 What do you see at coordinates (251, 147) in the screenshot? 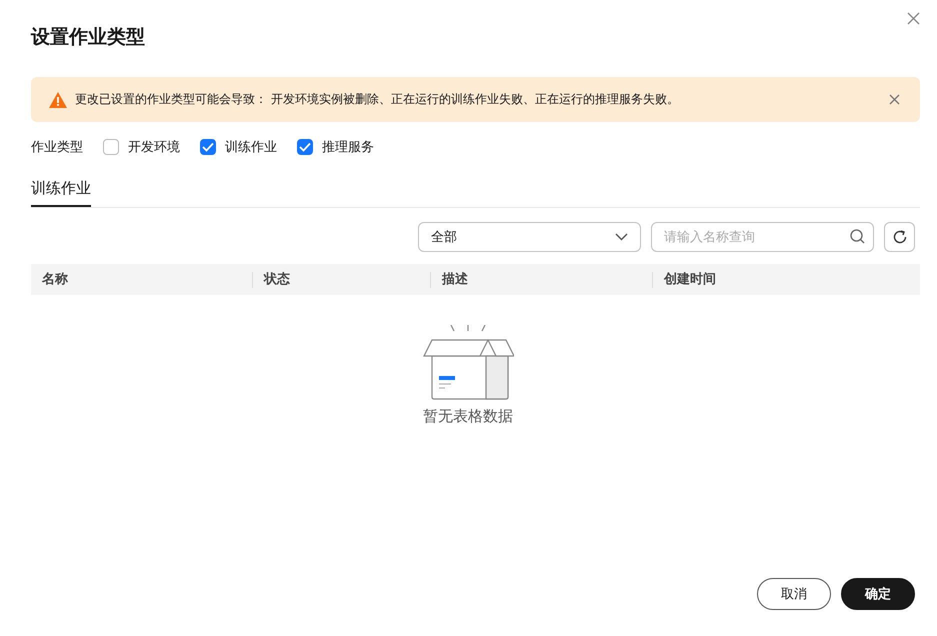
I see `checkbox-label: 训练作业` at bounding box center [251, 147].